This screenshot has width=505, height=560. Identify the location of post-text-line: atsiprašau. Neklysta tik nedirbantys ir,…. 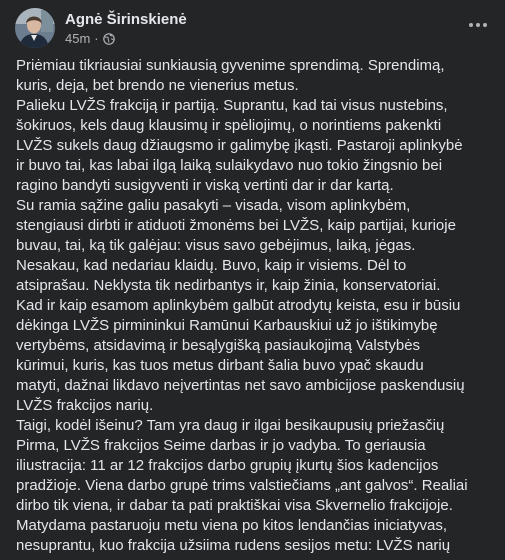
(228, 285).